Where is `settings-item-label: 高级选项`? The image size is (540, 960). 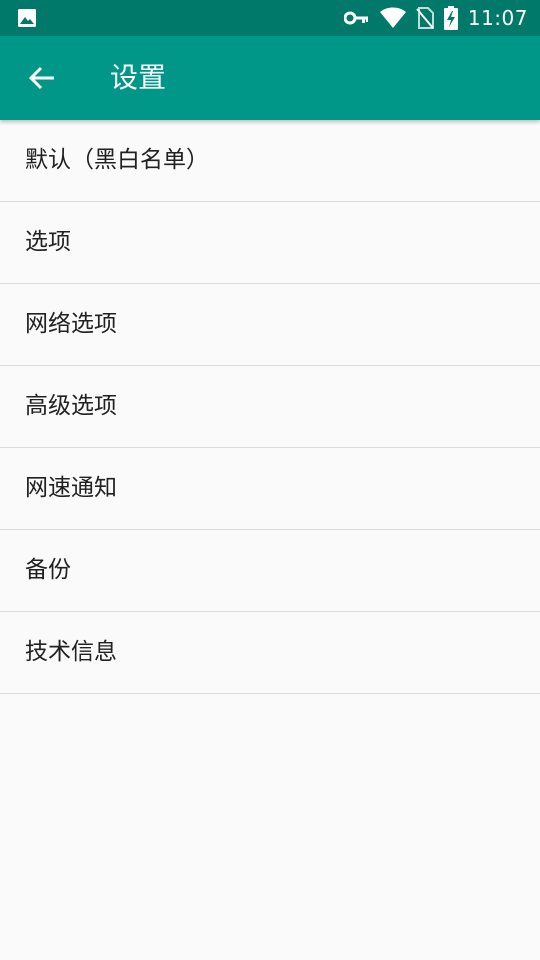
settings-item-label: 高级选项 is located at coordinates (71, 406).